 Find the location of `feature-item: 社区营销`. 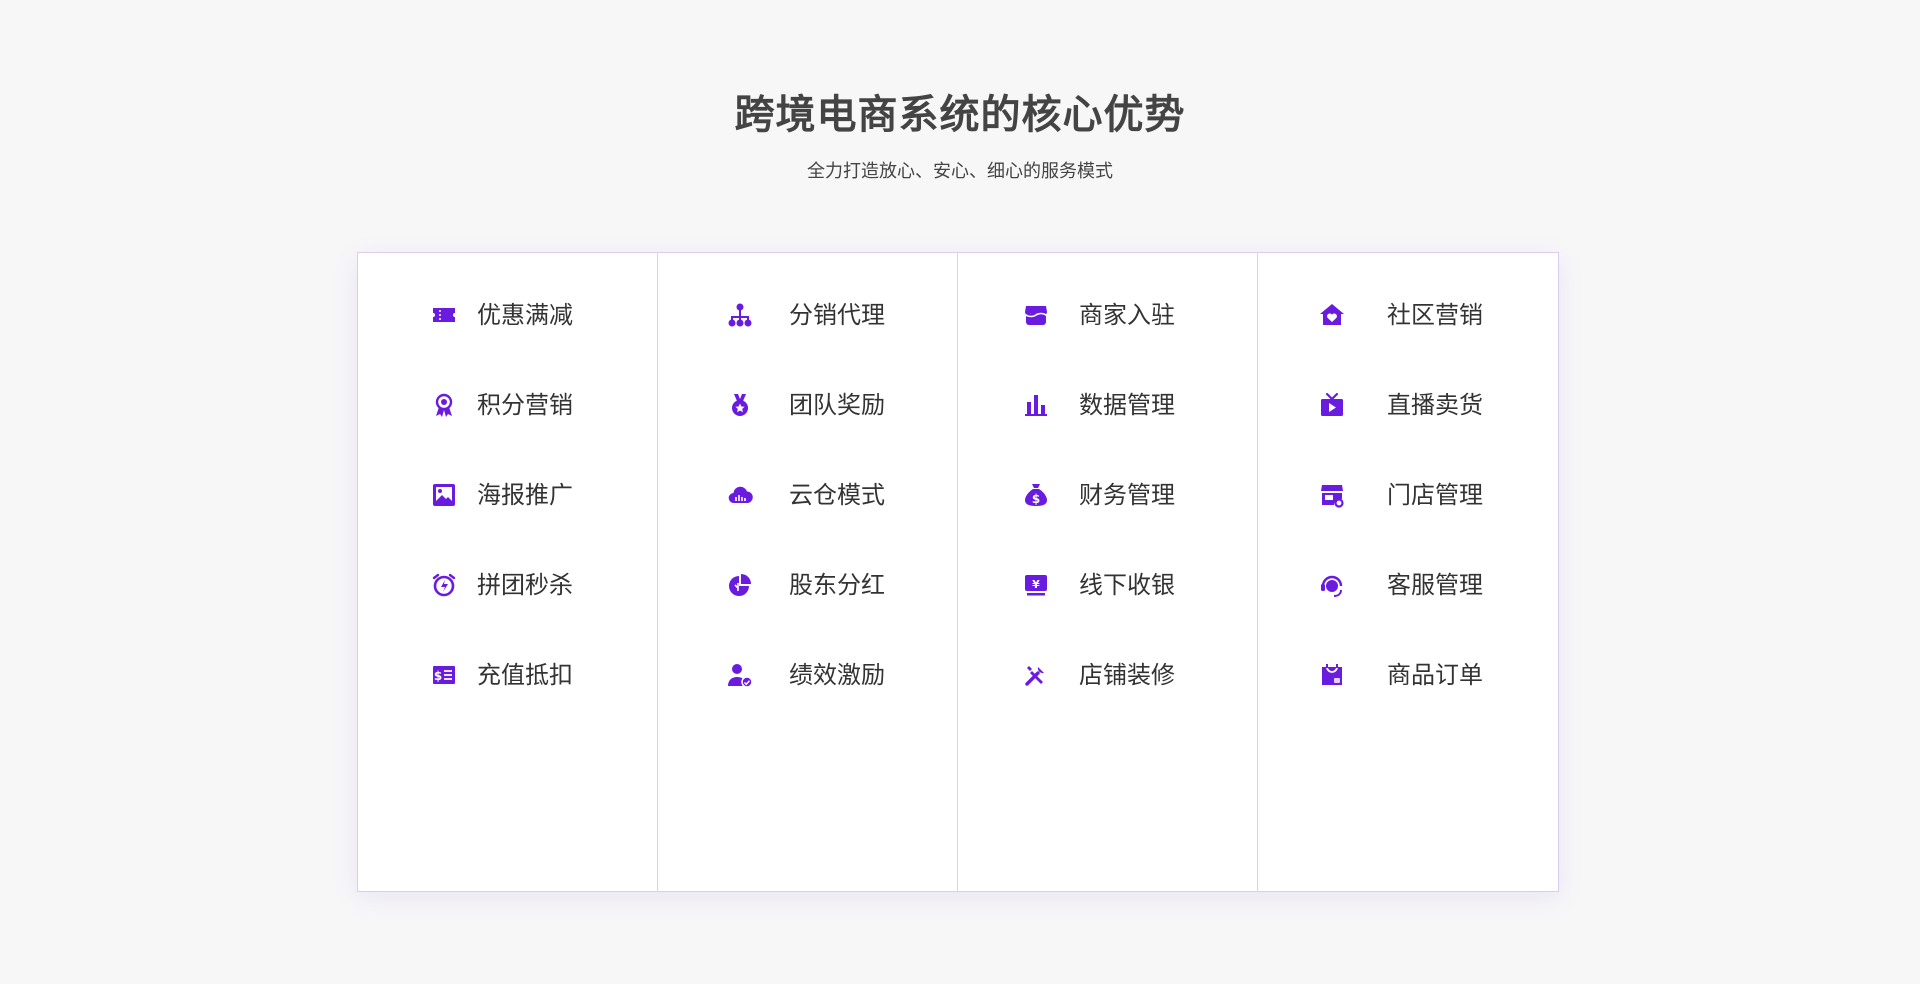

feature-item: 社区营销 is located at coordinates (958, 314).